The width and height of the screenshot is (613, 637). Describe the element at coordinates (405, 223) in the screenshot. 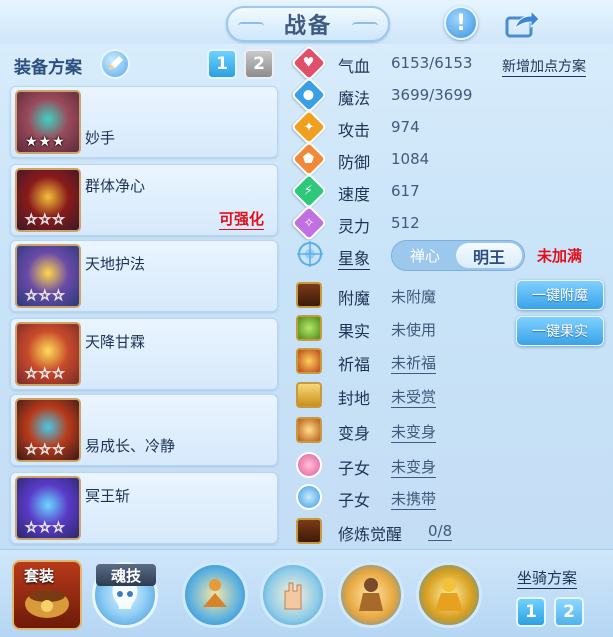

I see `stat-value: 512` at that location.